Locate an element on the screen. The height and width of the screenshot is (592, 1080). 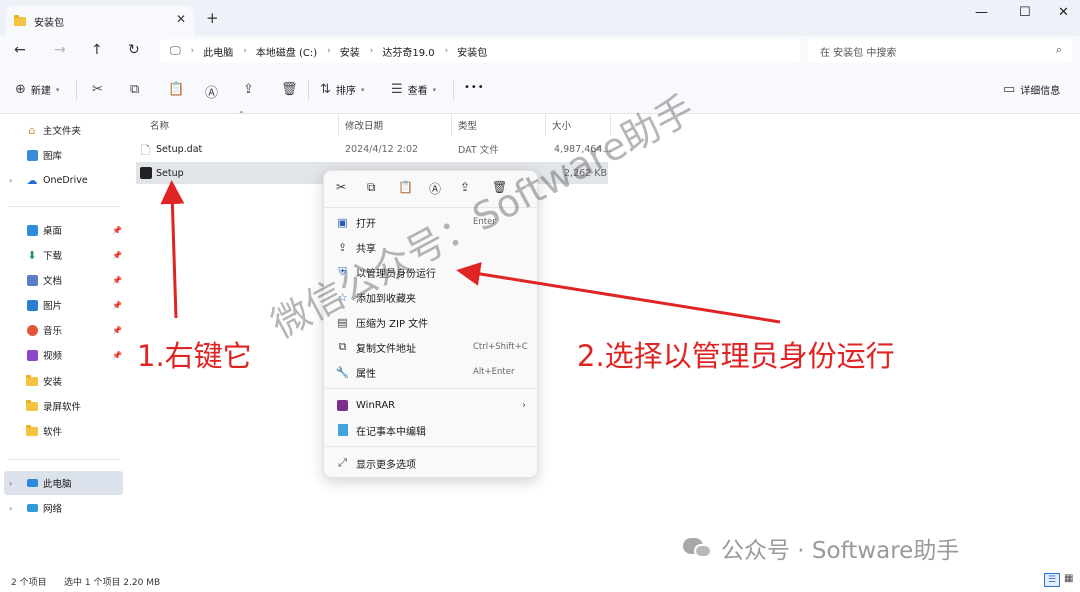
sidebar-item-label: 网络 is located at coordinates (53, 509).